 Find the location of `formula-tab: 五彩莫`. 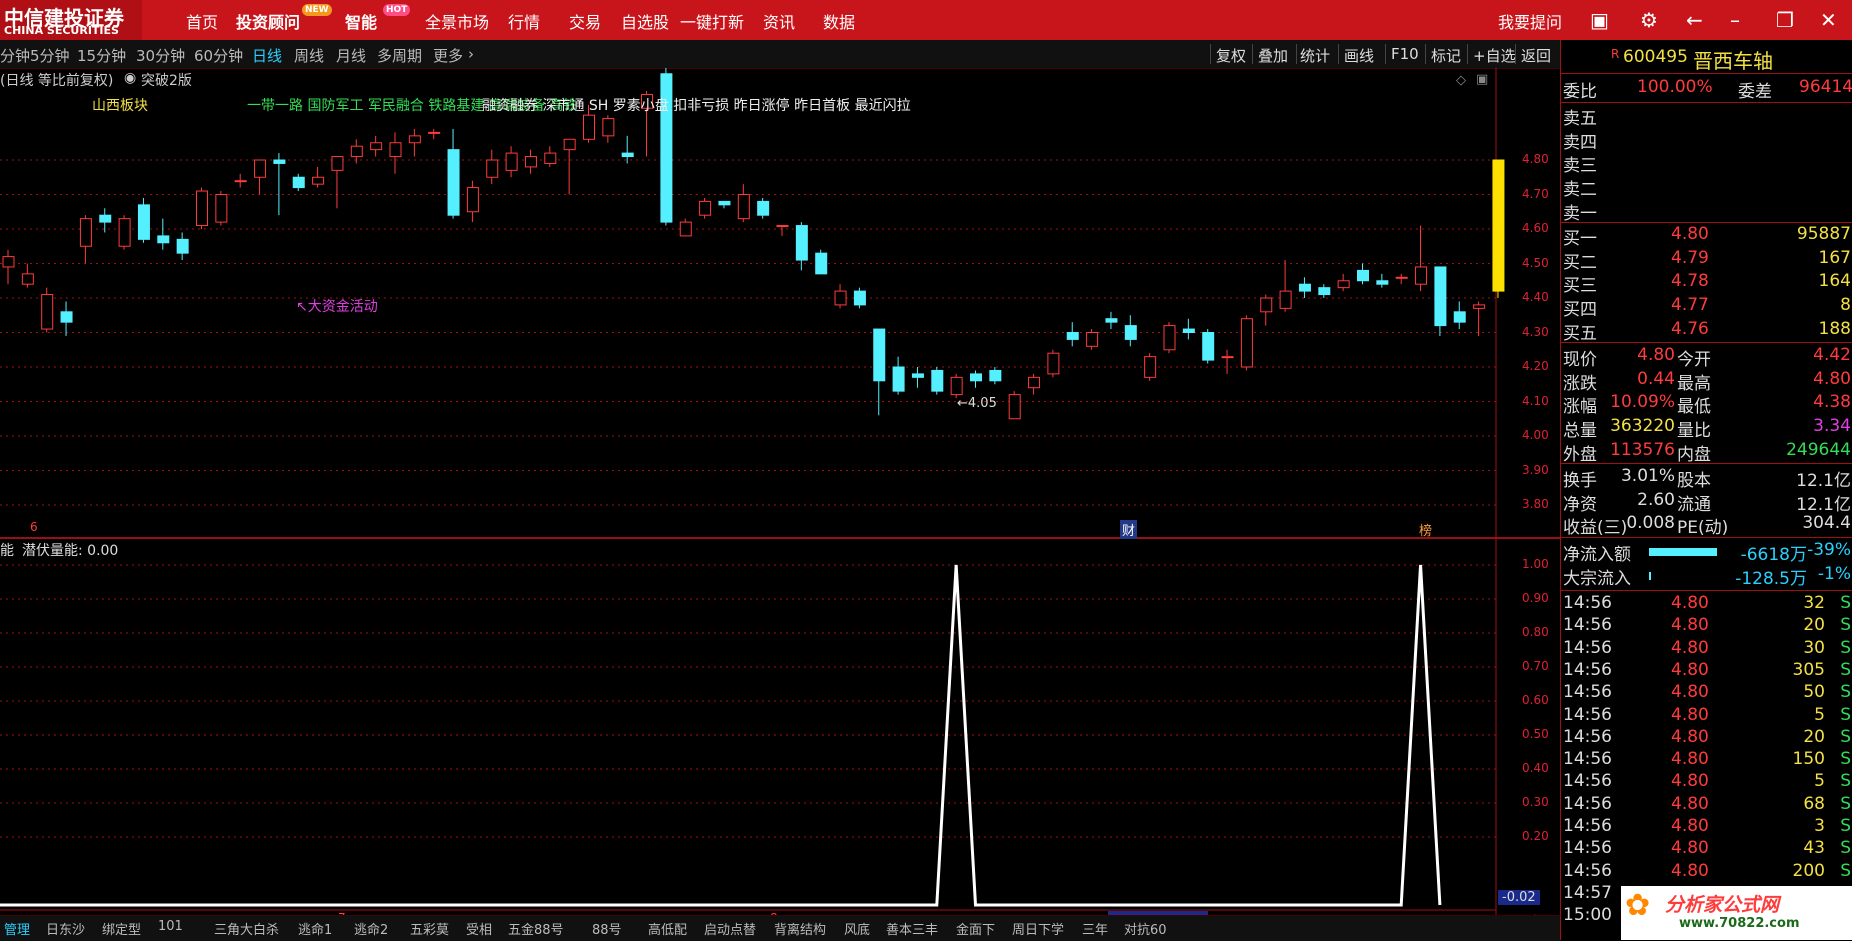

formula-tab: 五彩莫 is located at coordinates (429, 928).